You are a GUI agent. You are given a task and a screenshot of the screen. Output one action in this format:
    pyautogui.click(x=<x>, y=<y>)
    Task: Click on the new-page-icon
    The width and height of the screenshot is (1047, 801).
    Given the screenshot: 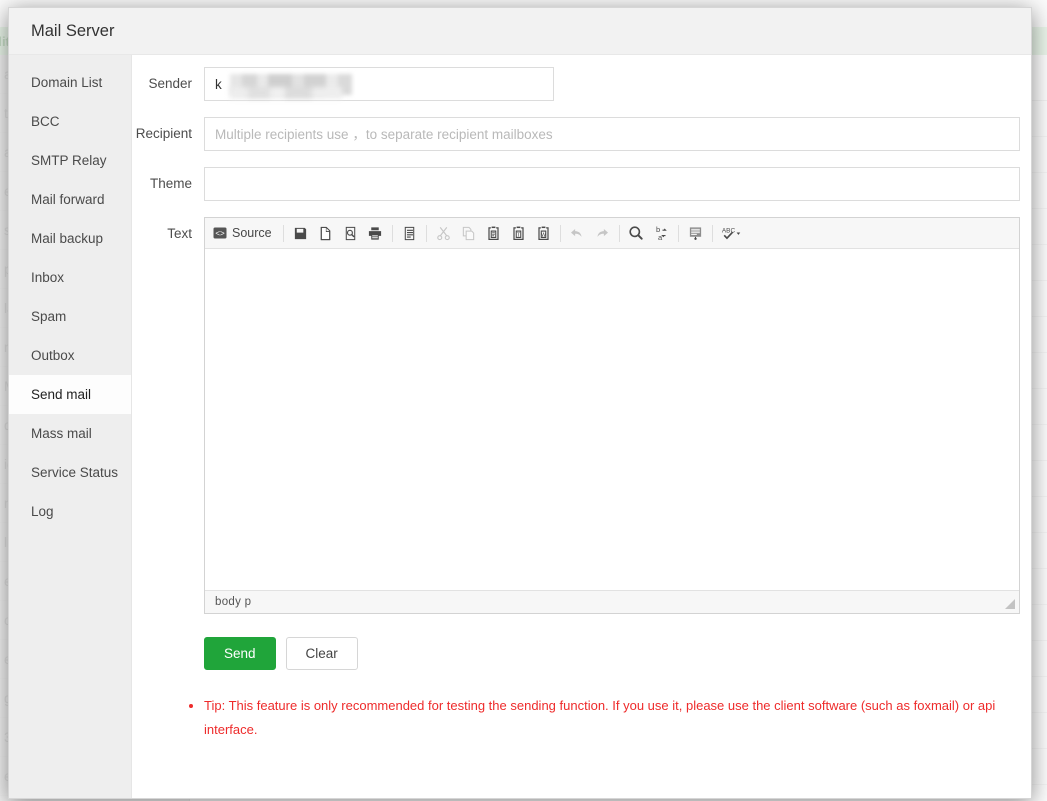 What is the action you would take?
    pyautogui.click(x=325, y=233)
    